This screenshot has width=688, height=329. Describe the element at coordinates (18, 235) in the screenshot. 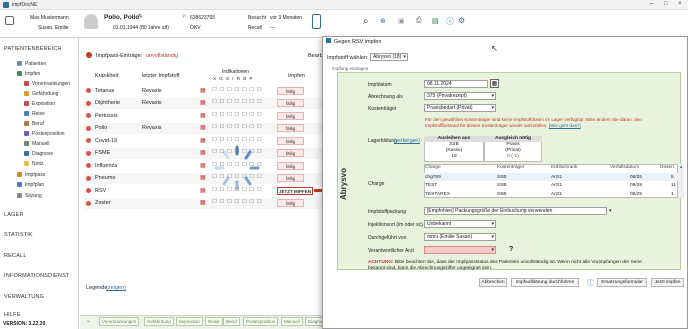

I see `sidebar-section-statistik: STATISTIK` at that location.